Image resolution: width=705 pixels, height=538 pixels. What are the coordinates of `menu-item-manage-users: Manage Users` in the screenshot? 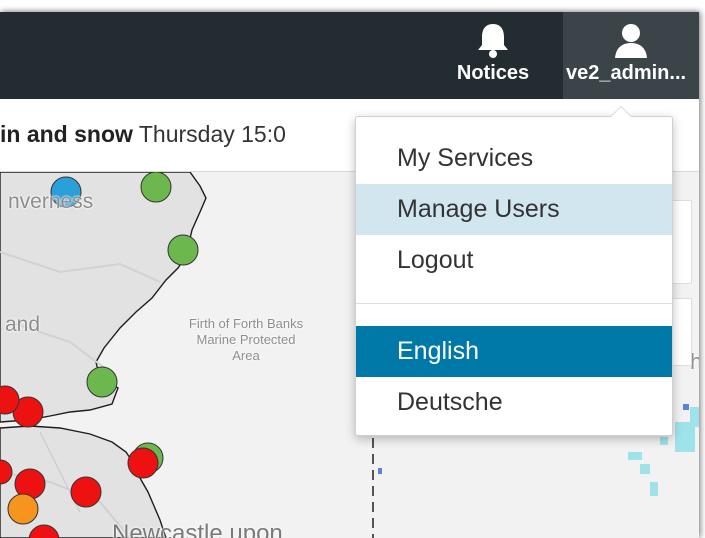 It's located at (514, 209).